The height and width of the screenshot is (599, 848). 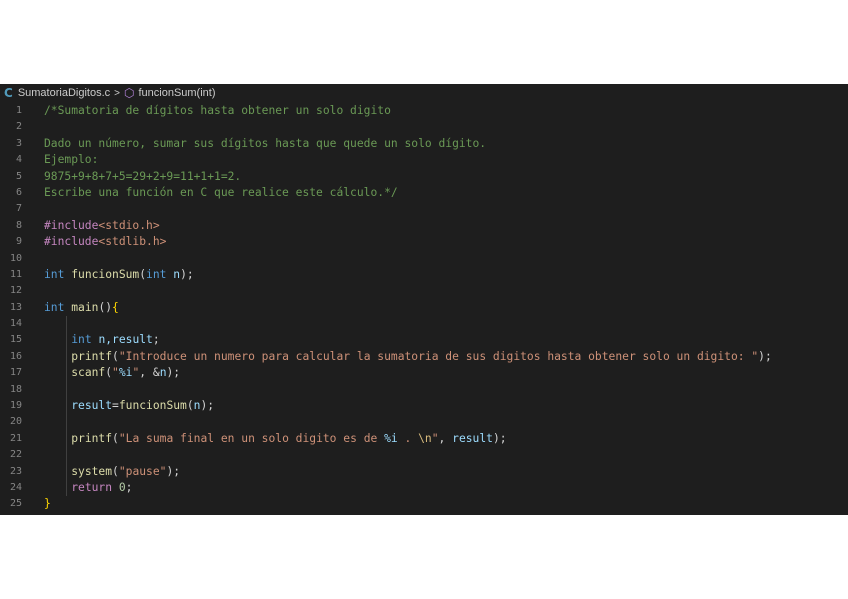 I want to click on line-number: 12, so click(x=15, y=291).